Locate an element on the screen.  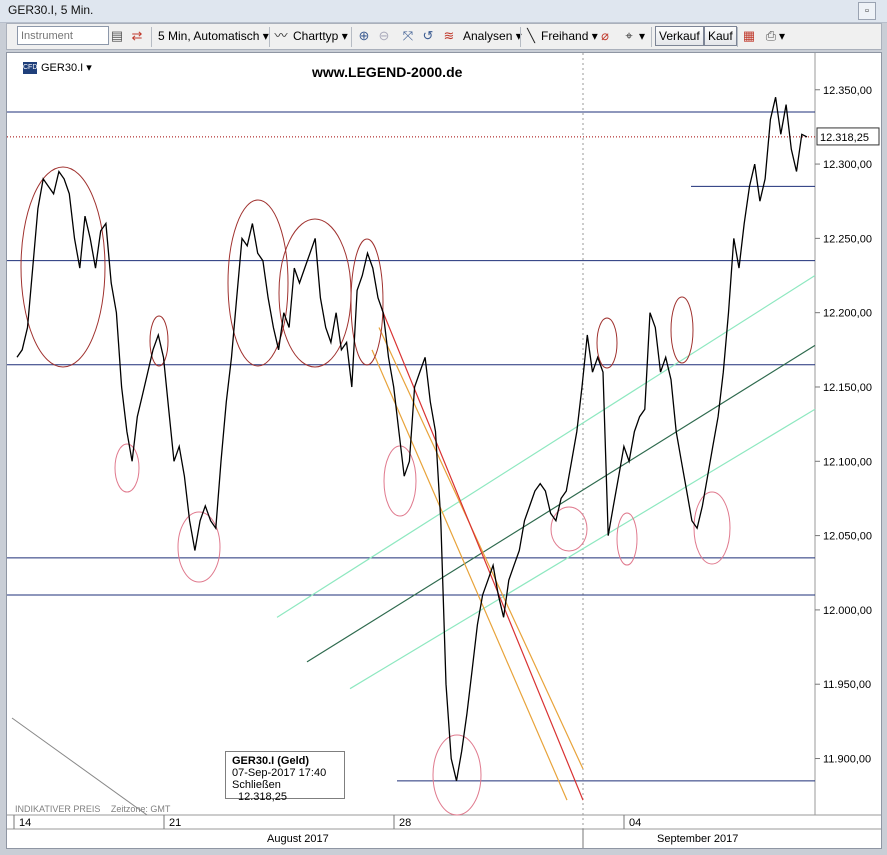
indicative-price-label: INDIKATIVER PREIS is located at coordinates (58, 809).